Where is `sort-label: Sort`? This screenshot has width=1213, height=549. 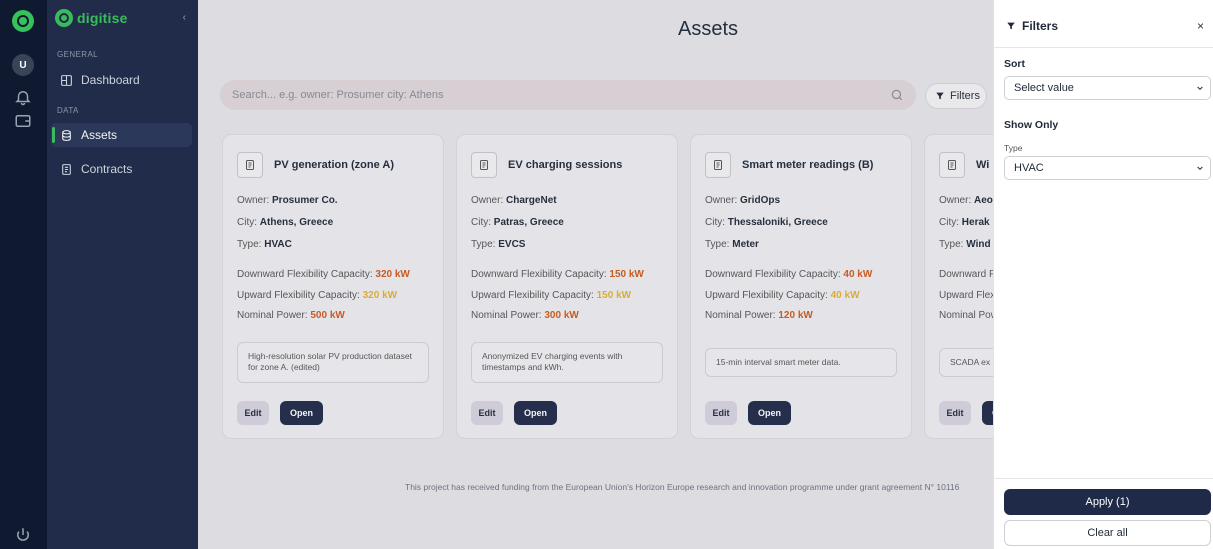 sort-label: Sort is located at coordinates (1014, 64).